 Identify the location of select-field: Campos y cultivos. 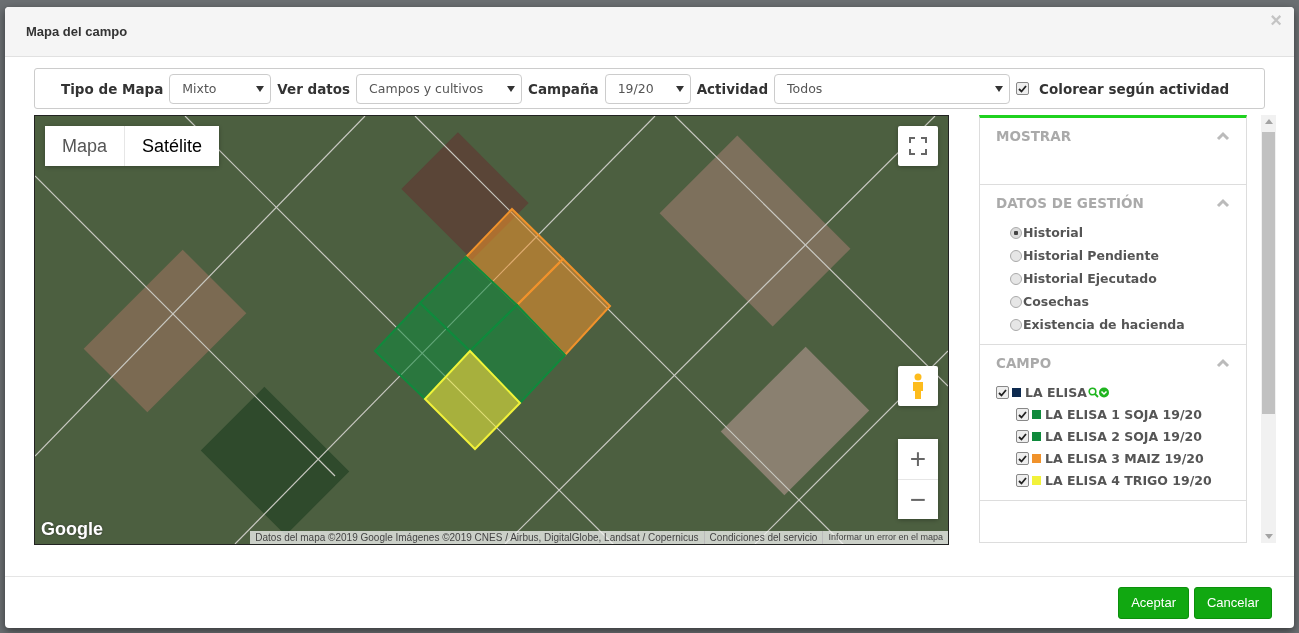
(439, 88).